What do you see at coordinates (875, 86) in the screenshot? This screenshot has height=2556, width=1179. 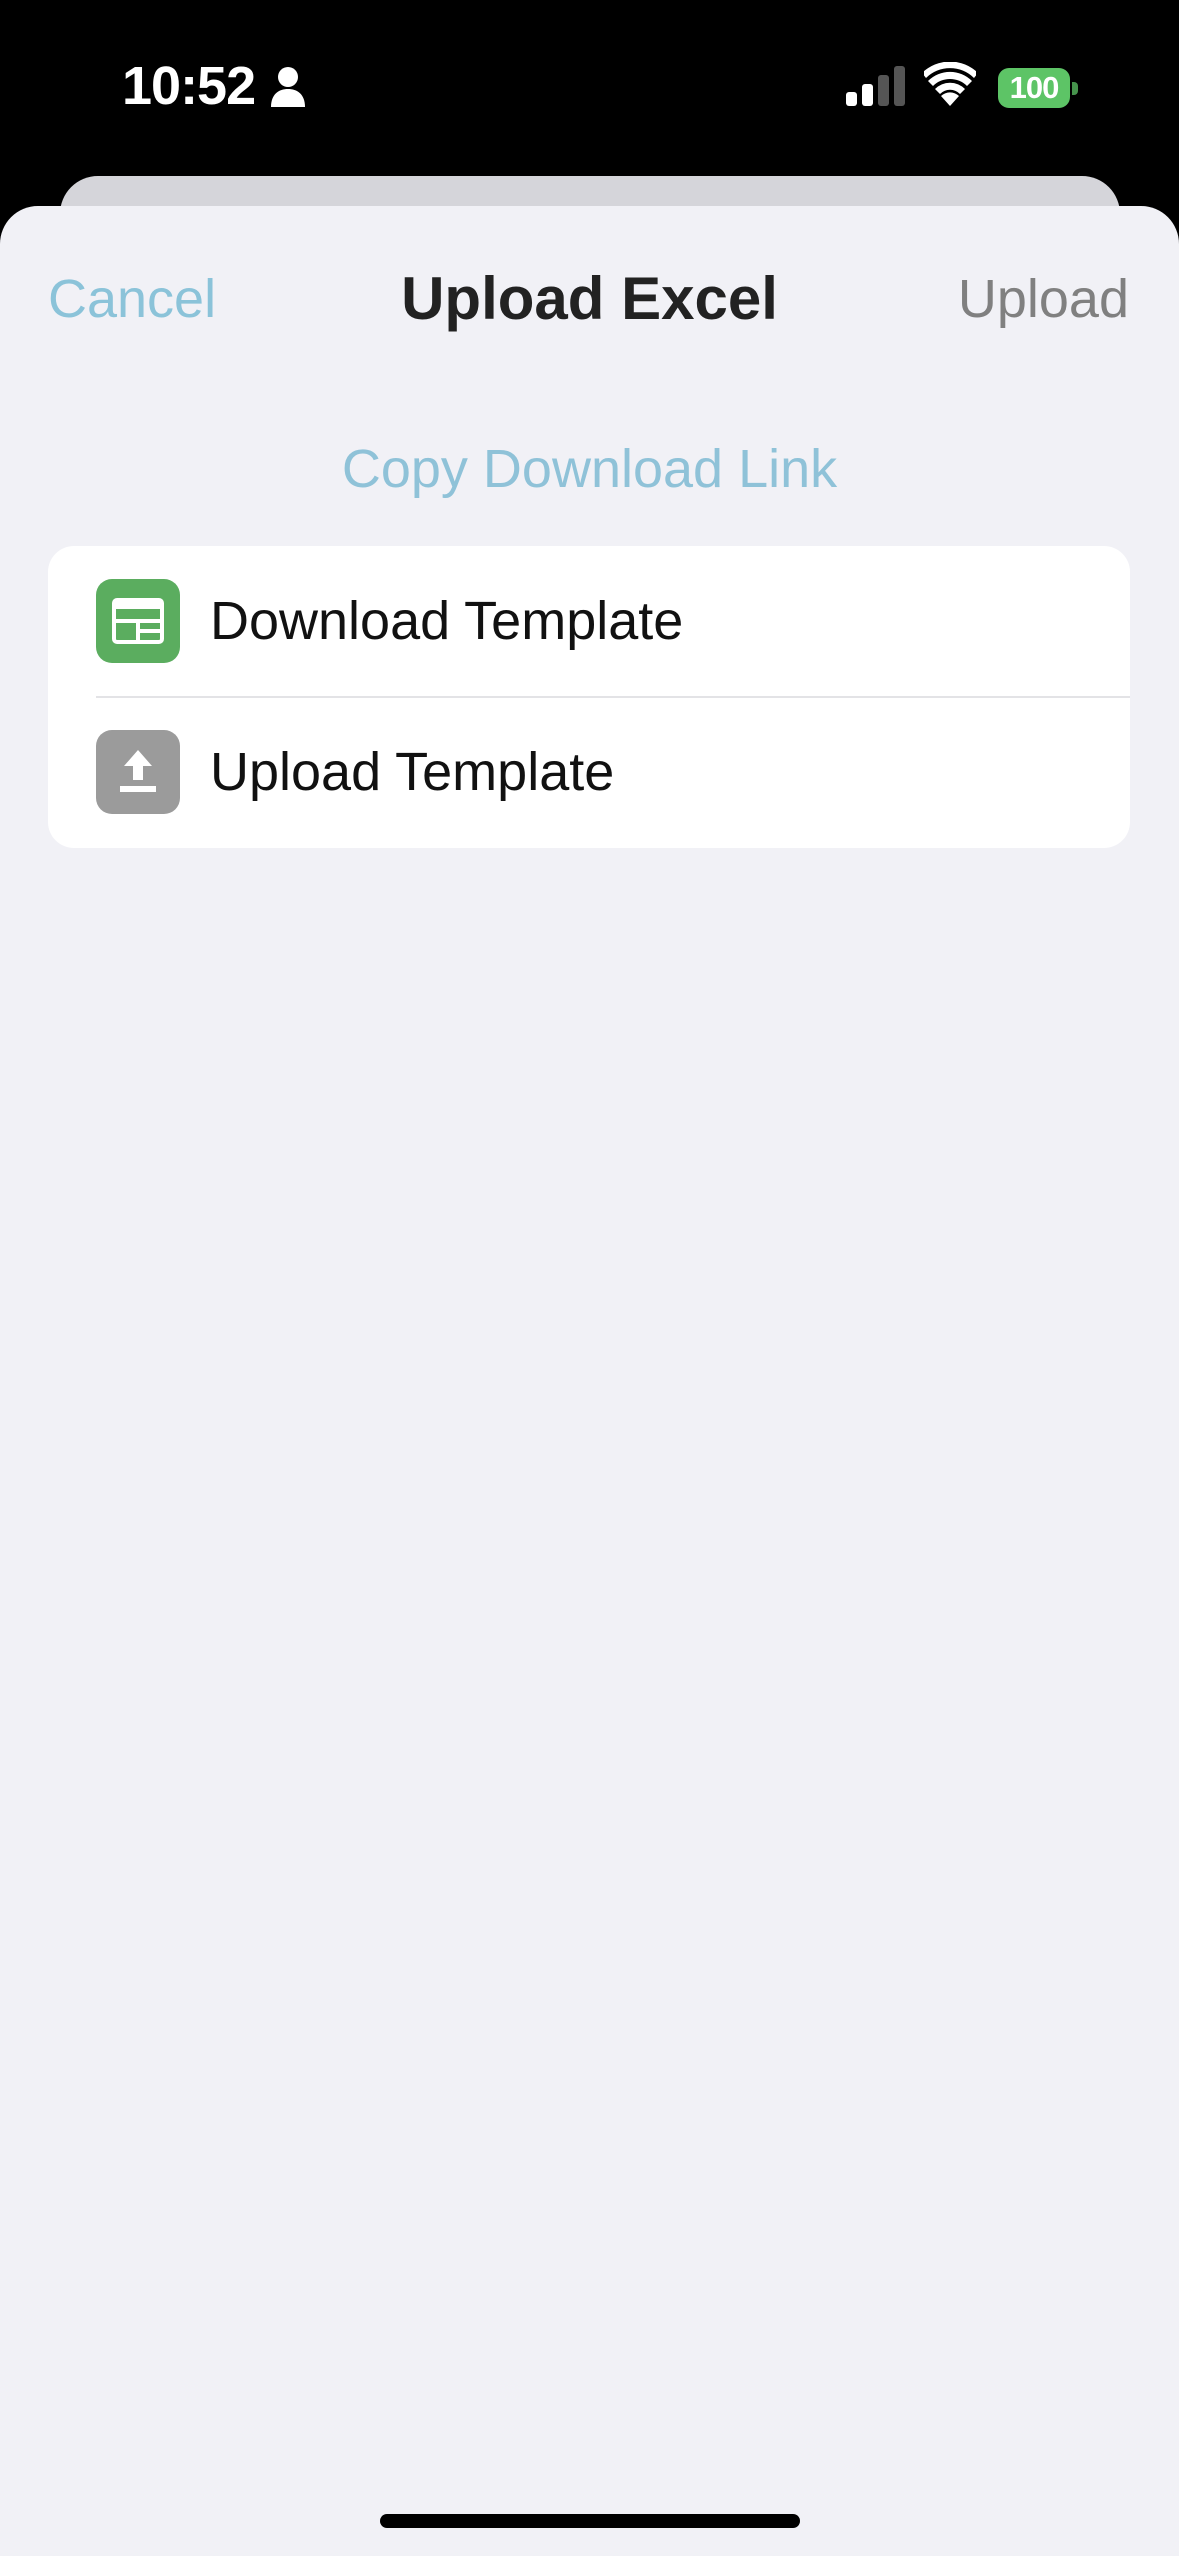 I see `cellular-signal-icon` at bounding box center [875, 86].